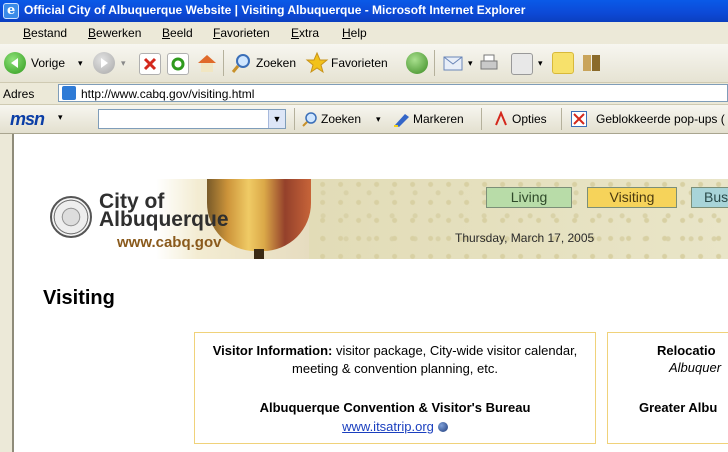  Describe the element at coordinates (164, 219) in the screenshot. I see `logo-city-line2: Albuquerque` at that location.